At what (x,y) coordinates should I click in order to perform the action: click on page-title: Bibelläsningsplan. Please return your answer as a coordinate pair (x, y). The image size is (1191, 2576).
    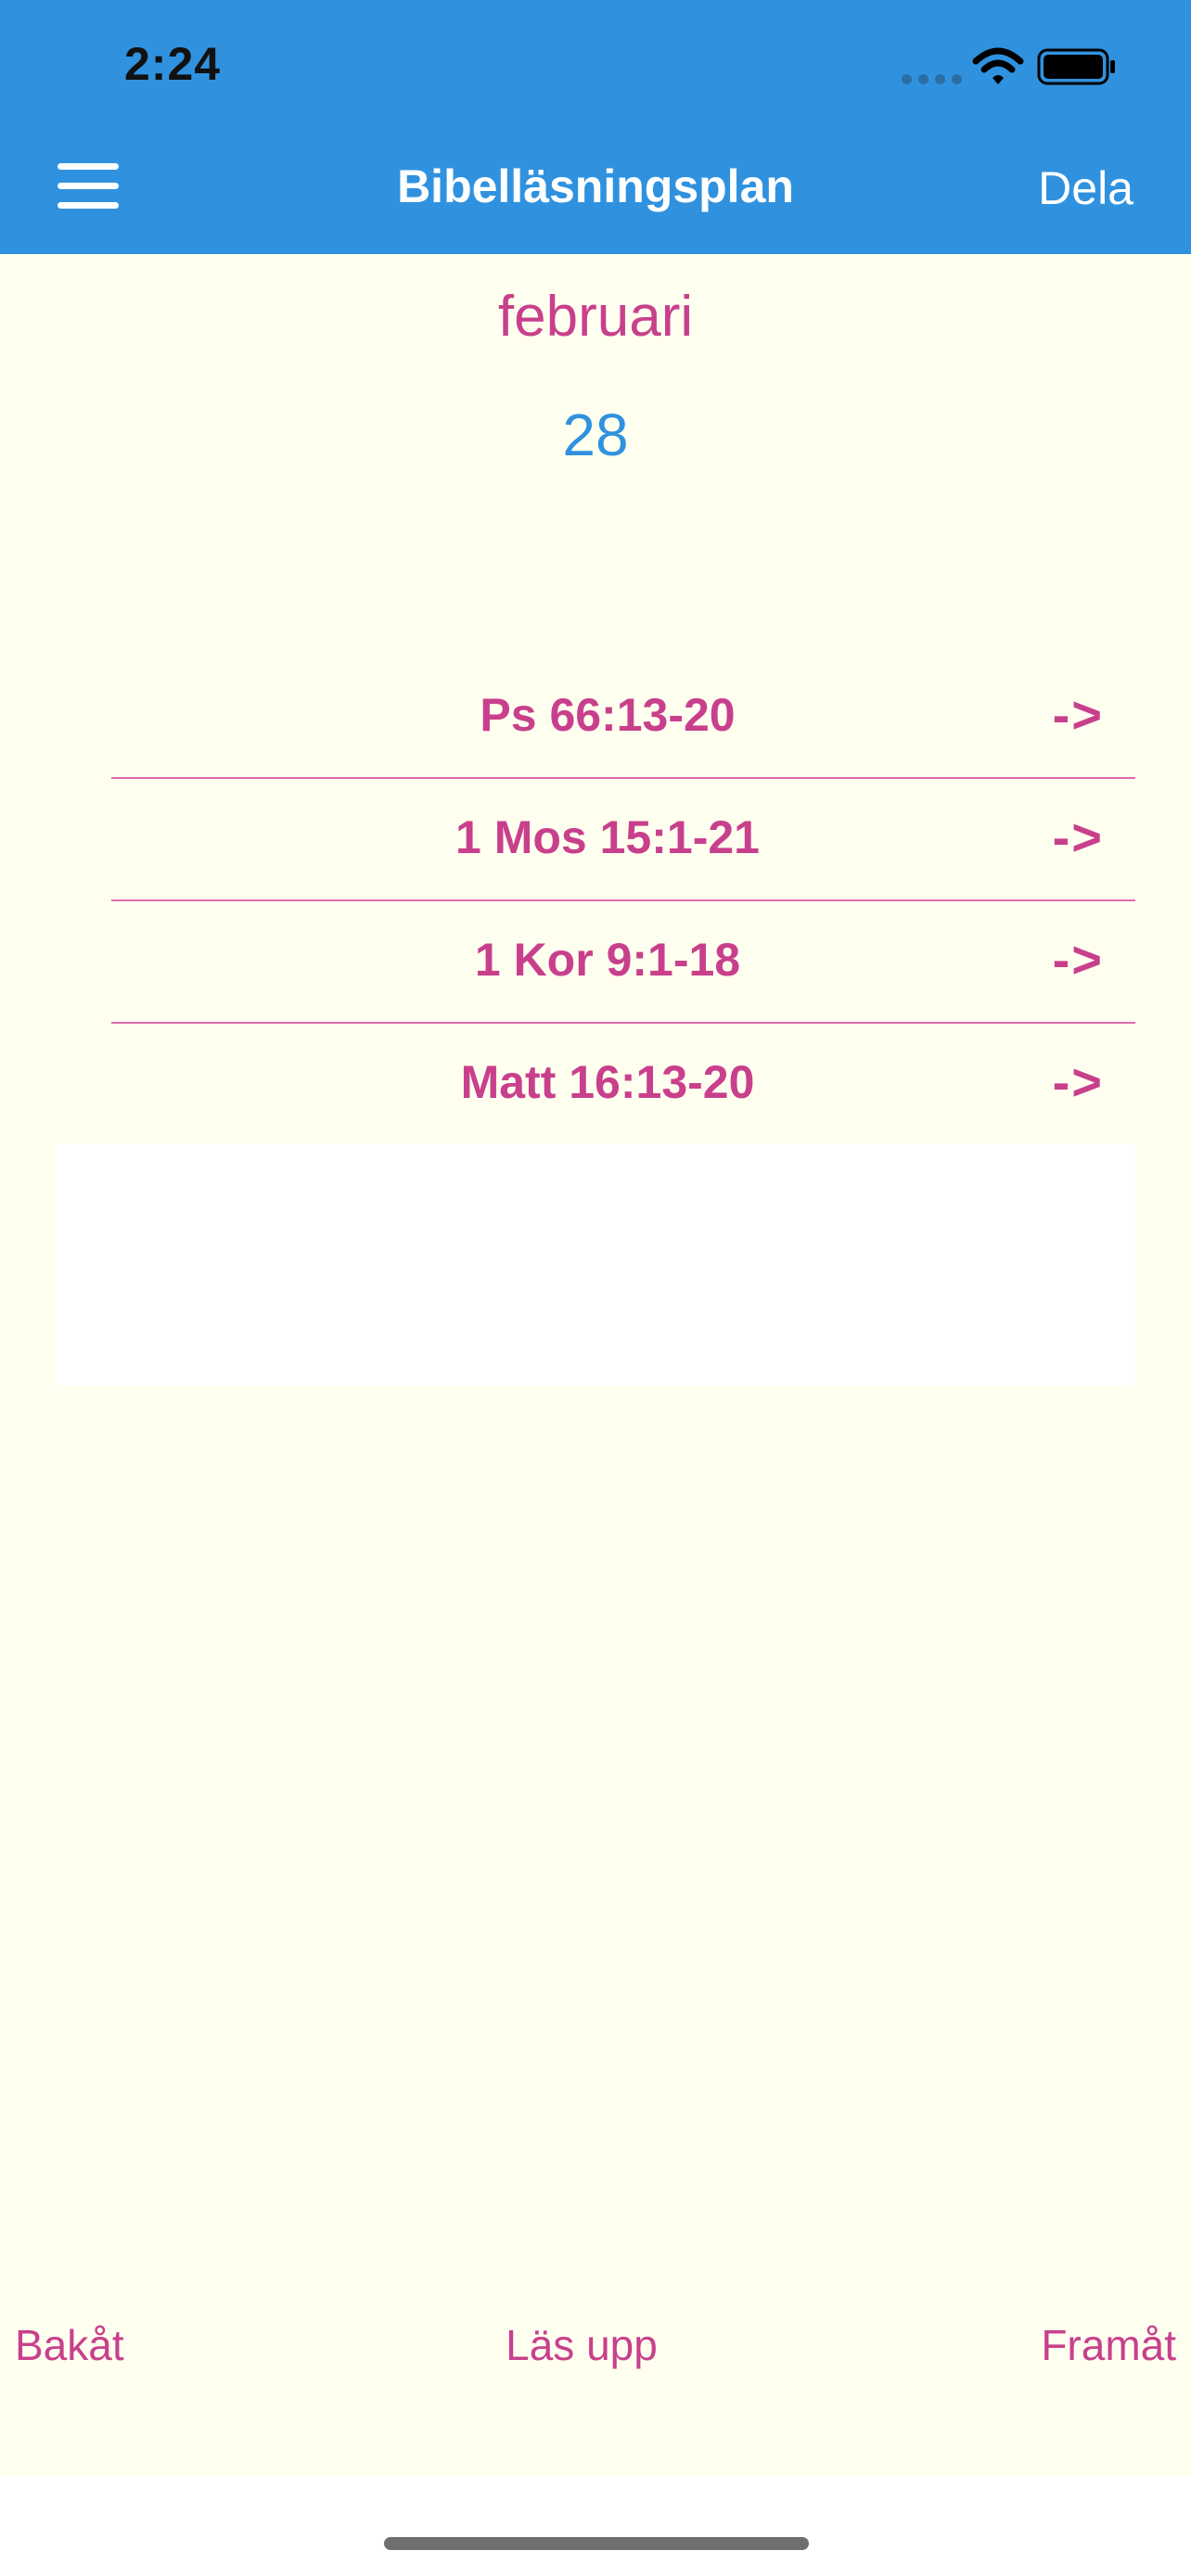
    Looking at the image, I should click on (595, 186).